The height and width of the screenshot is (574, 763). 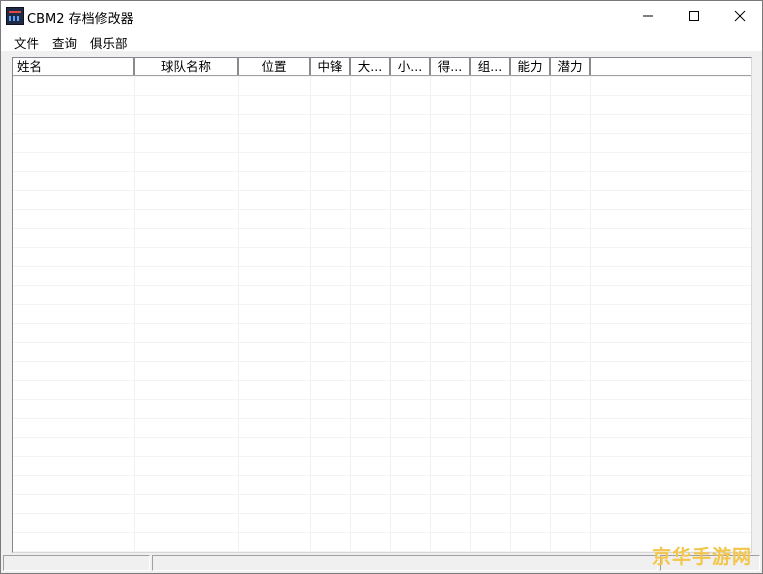 I want to click on window-title: CBM2 存档修改器, so click(x=80, y=19).